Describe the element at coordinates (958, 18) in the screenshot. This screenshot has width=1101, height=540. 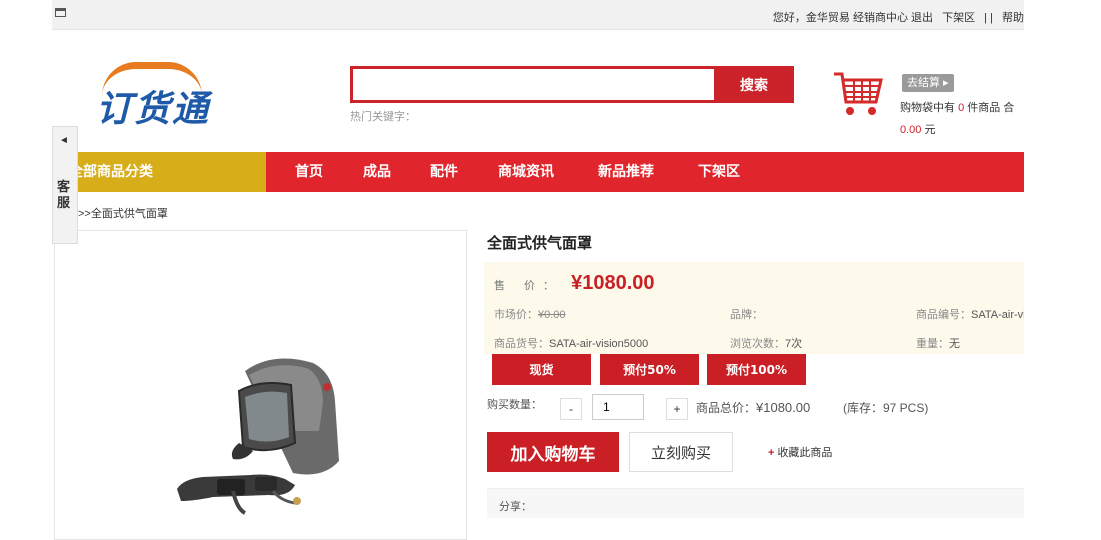
I see `offshelf-link: 下架区` at that location.